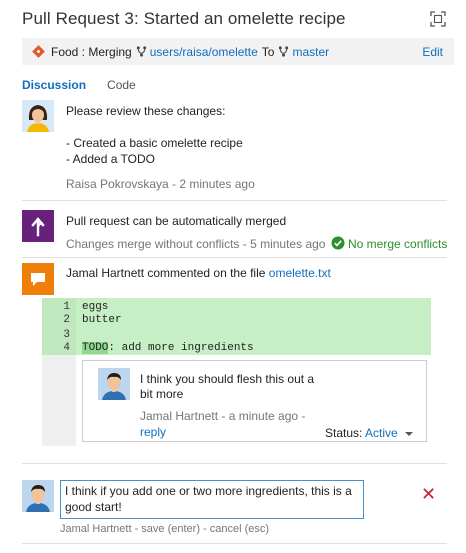 The height and width of the screenshot is (553, 466). Describe the element at coordinates (223, 416) in the screenshot. I see `thread-meta: Jamal Hartnett - a minute ago -` at that location.